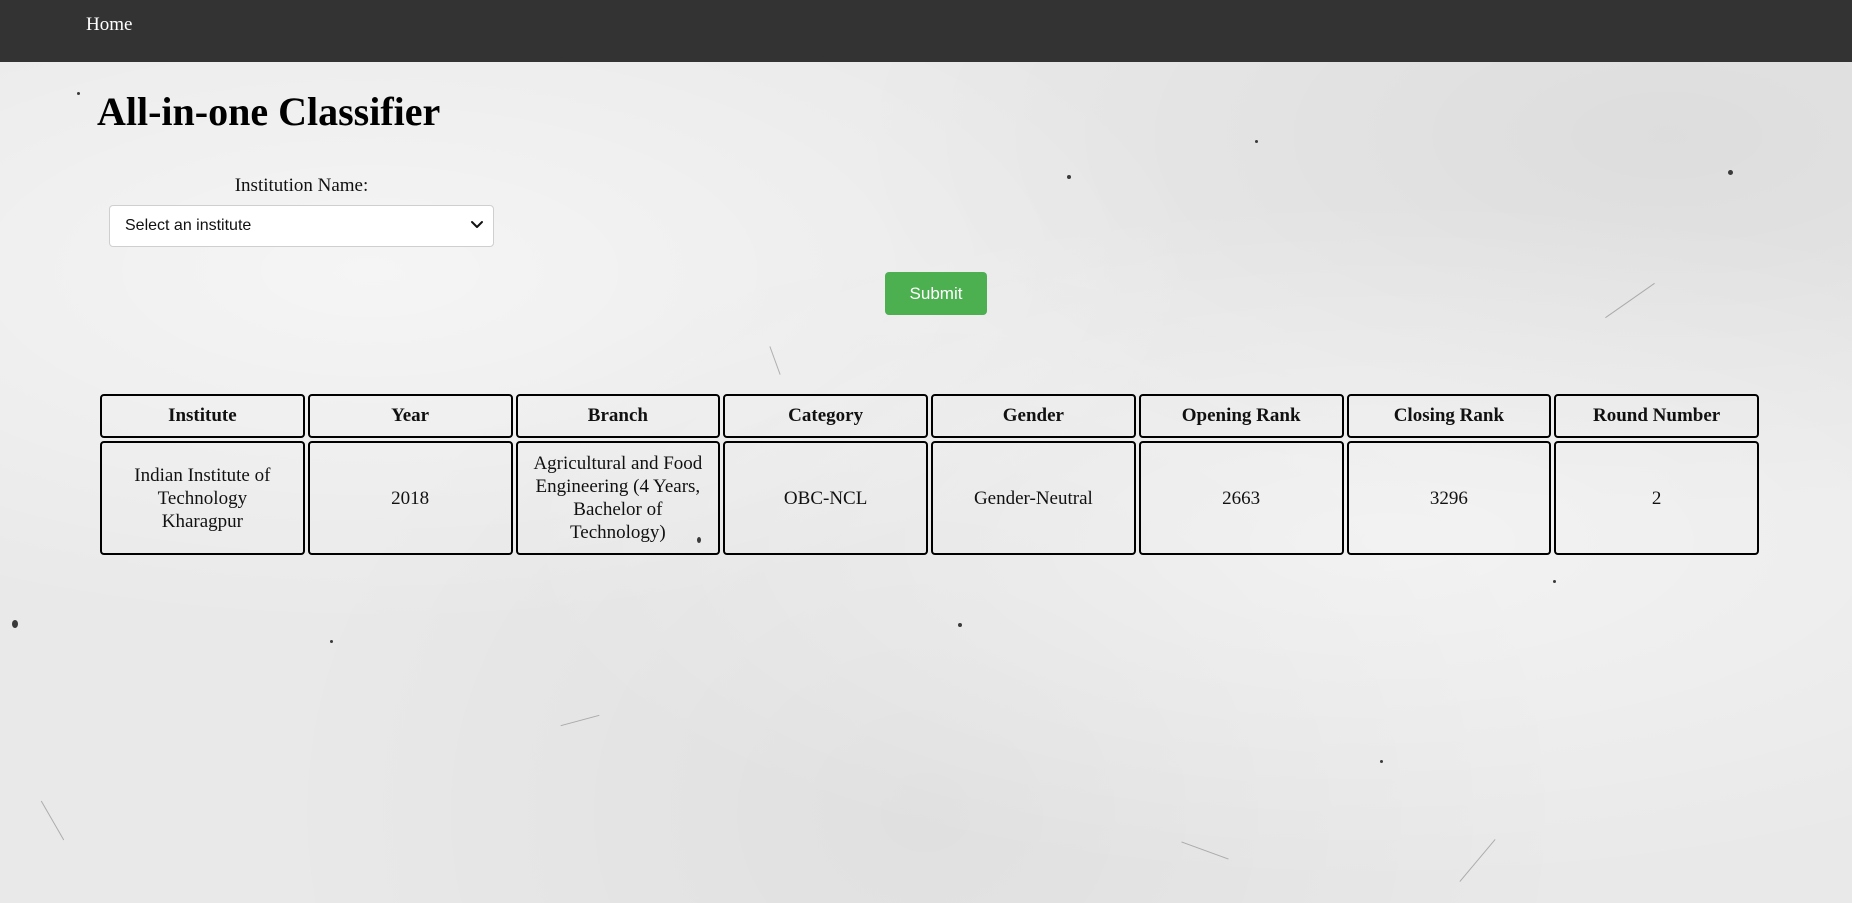 Image resolution: width=1852 pixels, height=903 pixels. Describe the element at coordinates (202, 416) in the screenshot. I see `header-institute: Institute` at that location.